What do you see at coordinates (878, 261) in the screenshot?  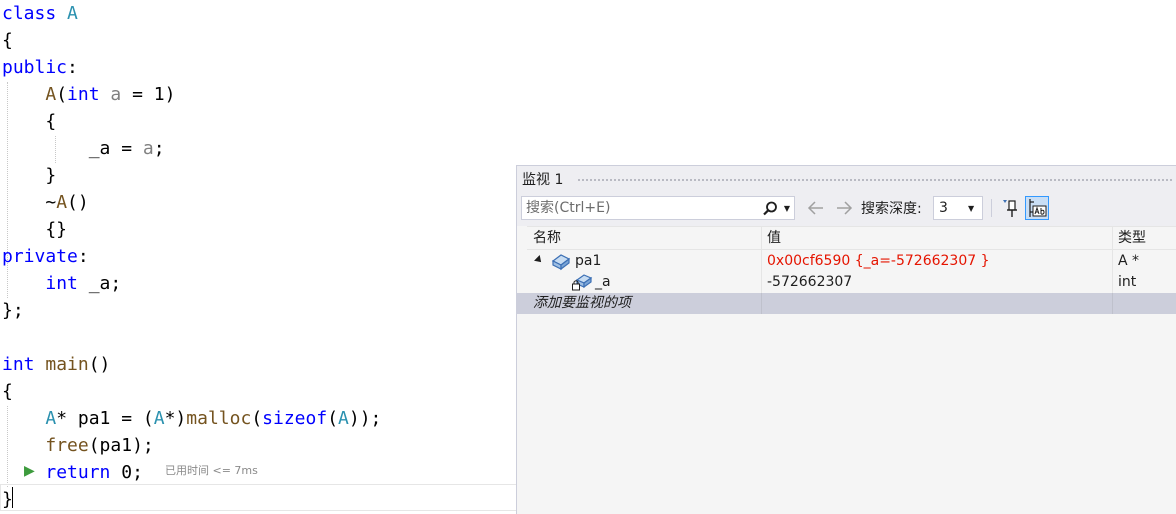 I see `watch-item-value: 0x00cf6590 {_a=-572662307 }` at bounding box center [878, 261].